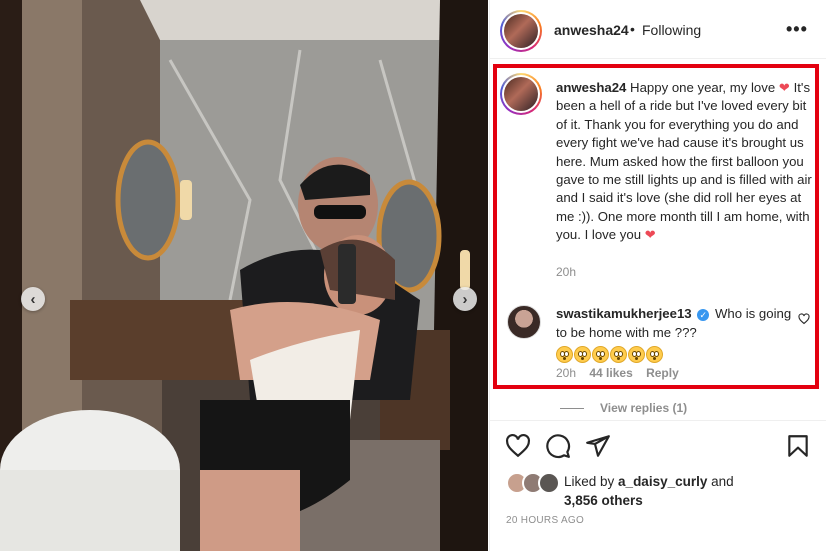 Image resolution: width=826 pixels, height=551 pixels. I want to click on chevron-right-icon: ›, so click(465, 299).